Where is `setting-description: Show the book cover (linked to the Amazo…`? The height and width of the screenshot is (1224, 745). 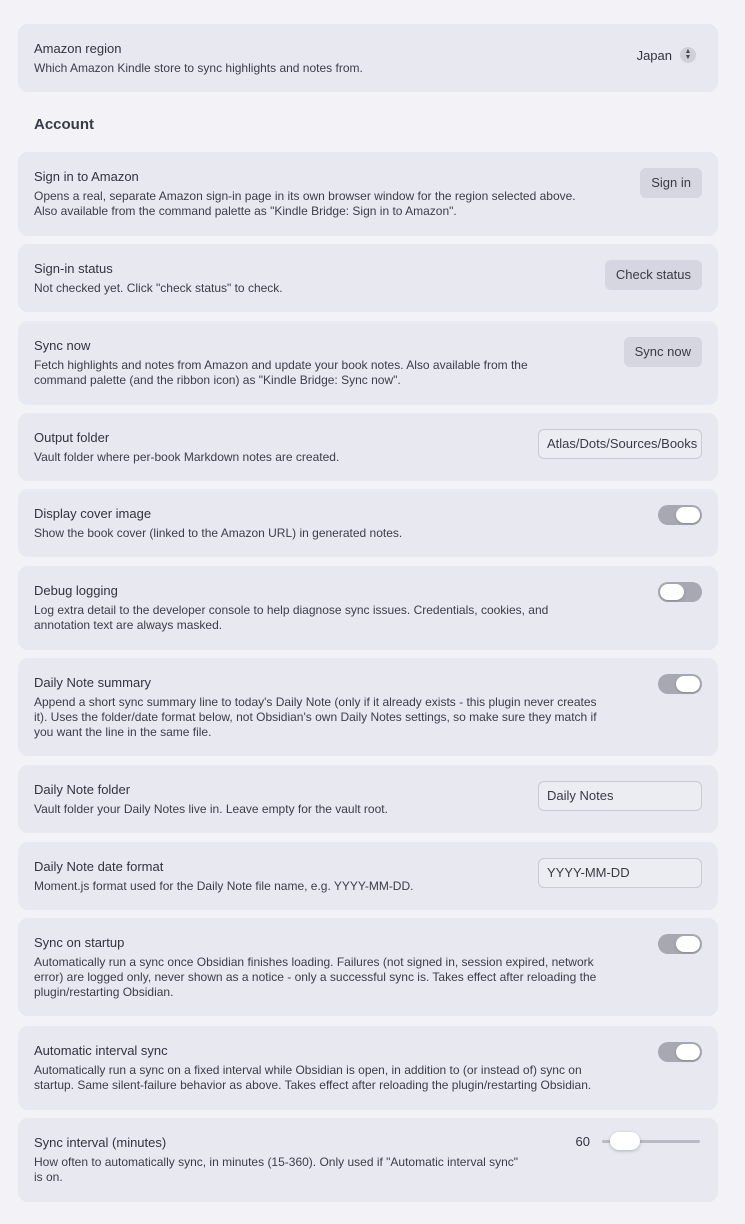 setting-description: Show the book cover (linked to the Amazo… is located at coordinates (218, 533).